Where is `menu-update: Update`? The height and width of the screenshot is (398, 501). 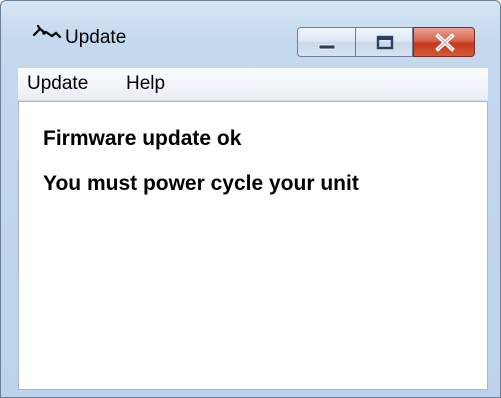
menu-update: Update is located at coordinates (57, 84).